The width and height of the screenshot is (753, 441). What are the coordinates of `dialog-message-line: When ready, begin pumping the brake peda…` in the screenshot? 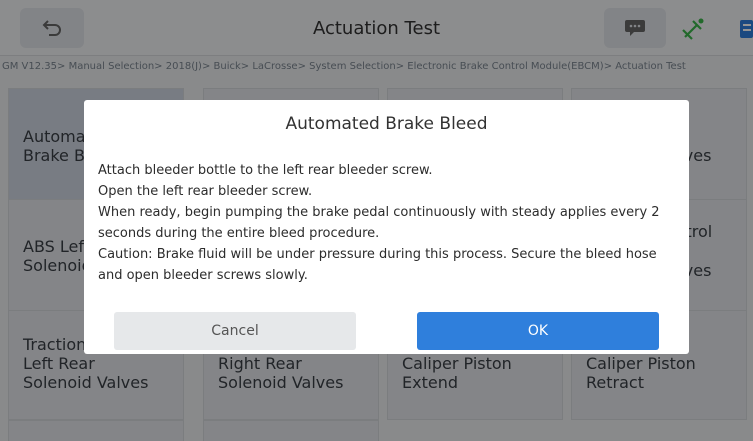 It's located at (379, 212).